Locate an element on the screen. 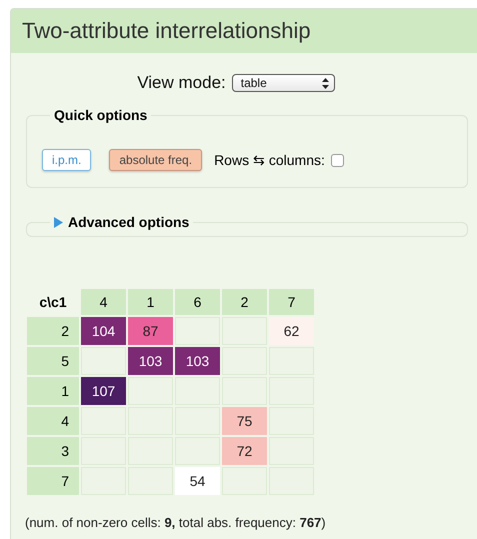 This screenshot has width=477, height=539. swap-label: Rows ⇆ columns: is located at coordinates (269, 160).